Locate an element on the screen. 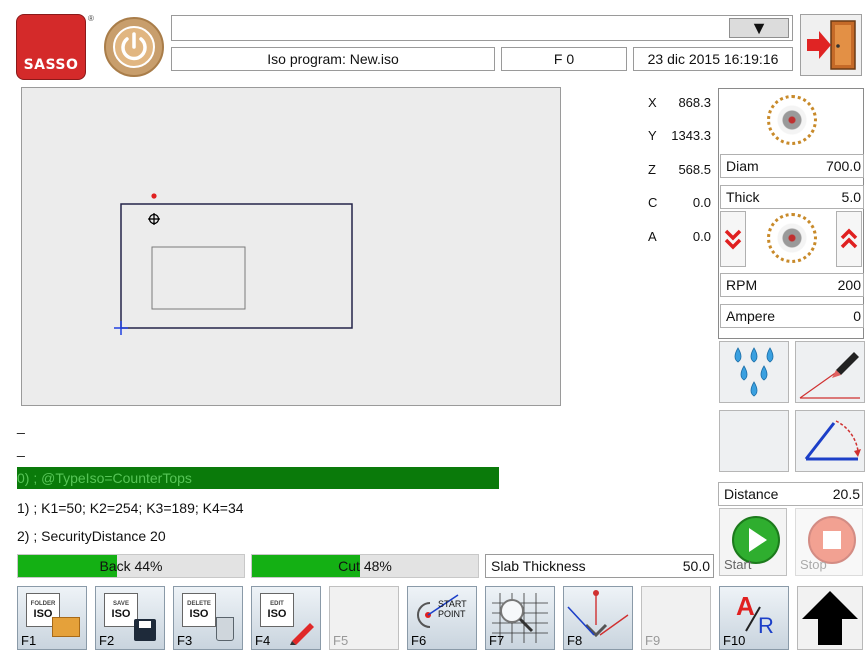 This screenshot has width=865, height=654. power-icon is located at coordinates (134, 47).